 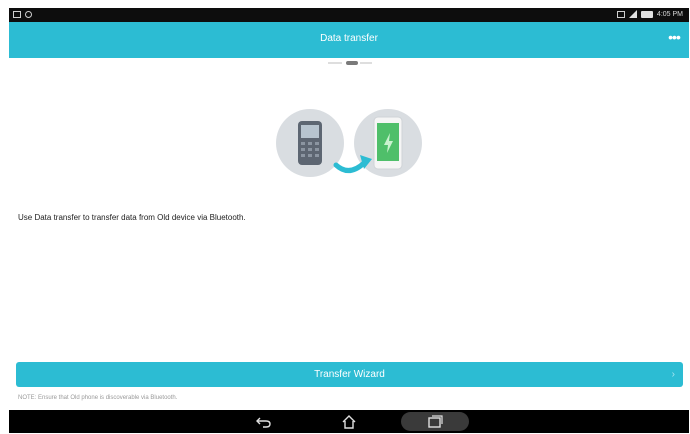 I want to click on status-left-icons, so click(x=22, y=14).